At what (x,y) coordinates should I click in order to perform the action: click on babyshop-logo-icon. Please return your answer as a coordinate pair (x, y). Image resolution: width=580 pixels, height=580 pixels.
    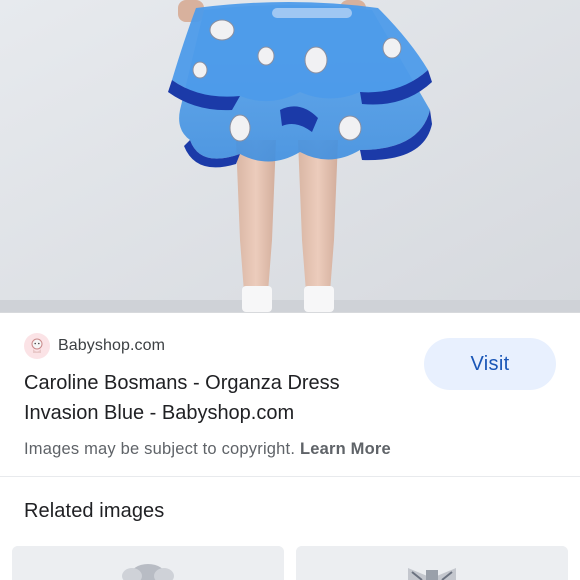
    Looking at the image, I should click on (37, 346).